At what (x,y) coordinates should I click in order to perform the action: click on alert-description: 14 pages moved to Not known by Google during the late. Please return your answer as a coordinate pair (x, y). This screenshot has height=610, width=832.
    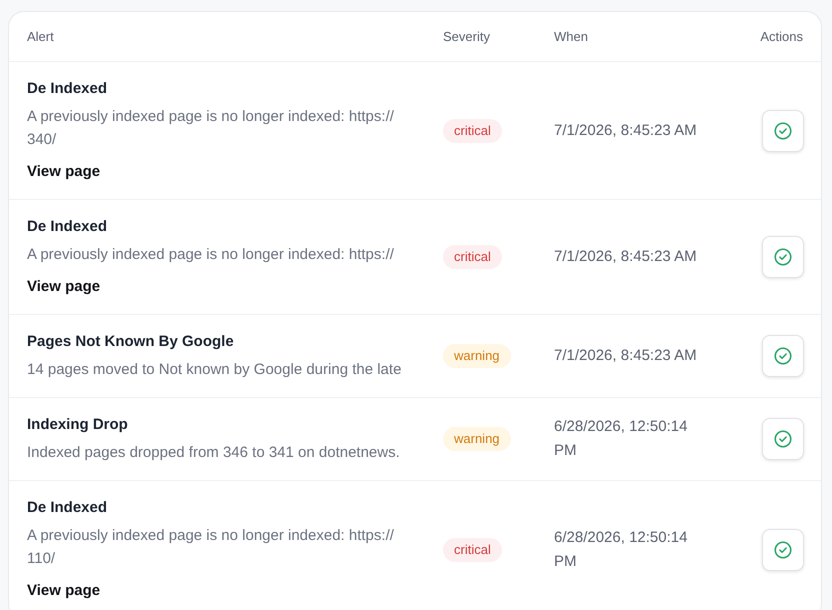
    Looking at the image, I should click on (214, 370).